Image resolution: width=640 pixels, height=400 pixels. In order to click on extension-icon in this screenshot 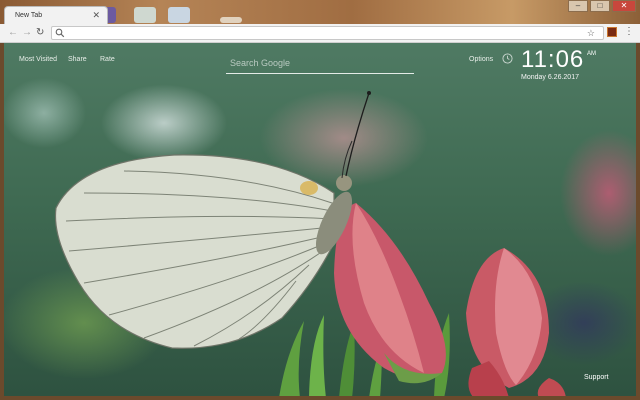, I will do `click(612, 32)`.